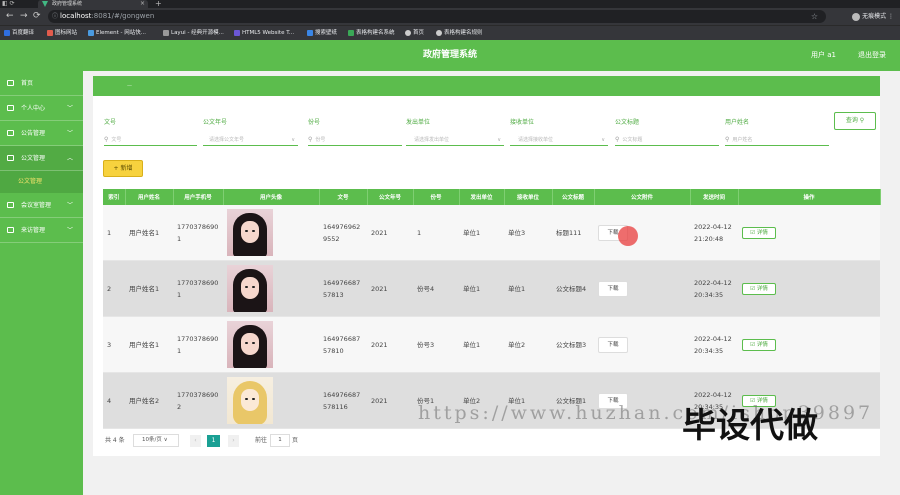 The width and height of the screenshot is (900, 495). I want to click on filter-input-biaoti: ⚲ 公文标题, so click(667, 140).